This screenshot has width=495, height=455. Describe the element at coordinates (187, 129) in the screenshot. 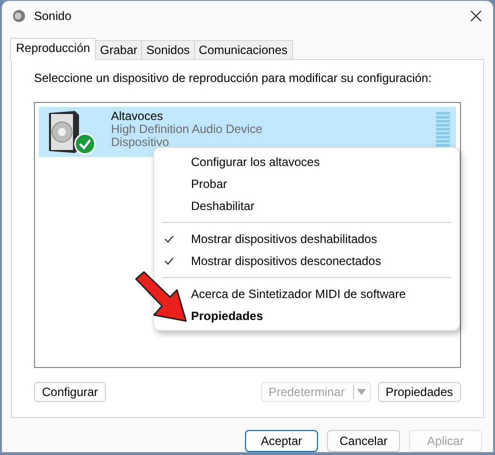

I see `device-description: High Definition Audio Device` at that location.